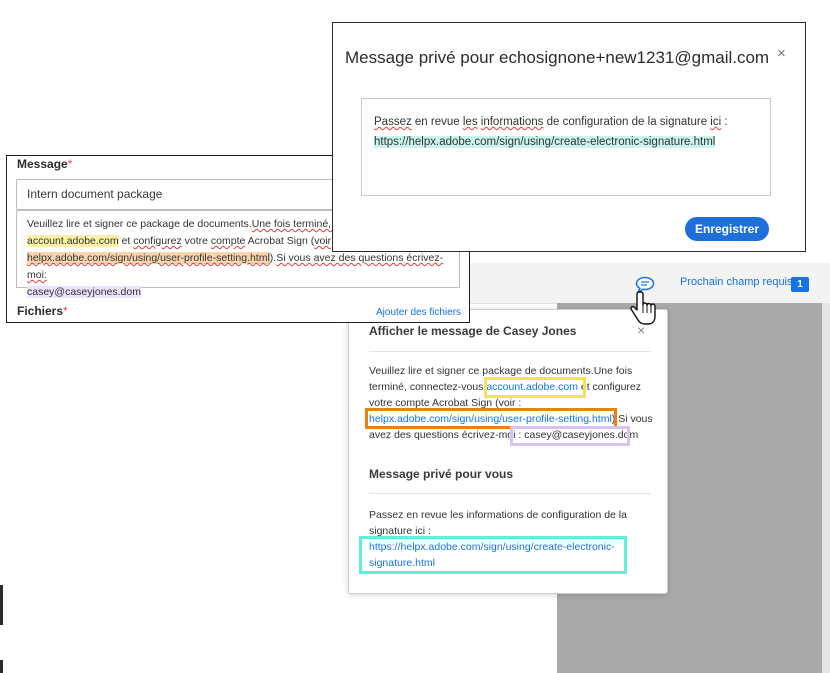  I want to click on text-segment: de configuration de la signature, so click(627, 122).